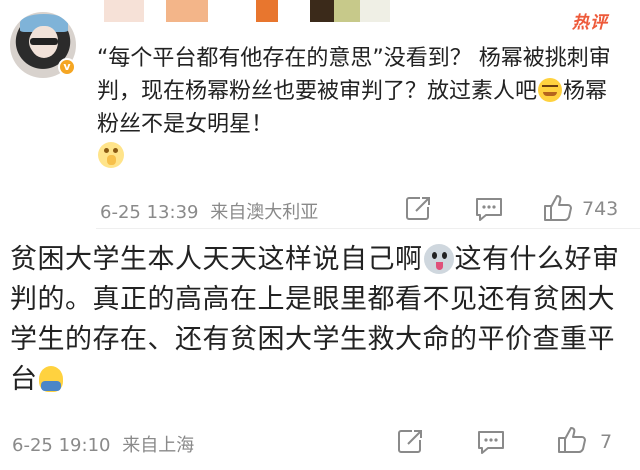 This screenshot has height=470, width=640. What do you see at coordinates (590, 23) in the screenshot?
I see `hot-comment-badge: 热评` at bounding box center [590, 23].